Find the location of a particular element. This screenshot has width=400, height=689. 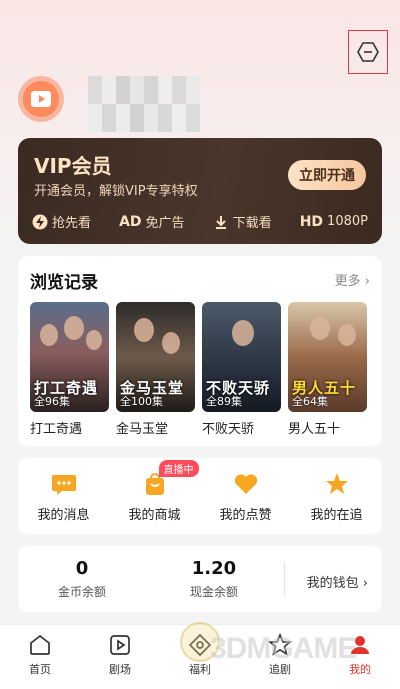

my-wallet-link: 我的钱包 › is located at coordinates (337, 581).